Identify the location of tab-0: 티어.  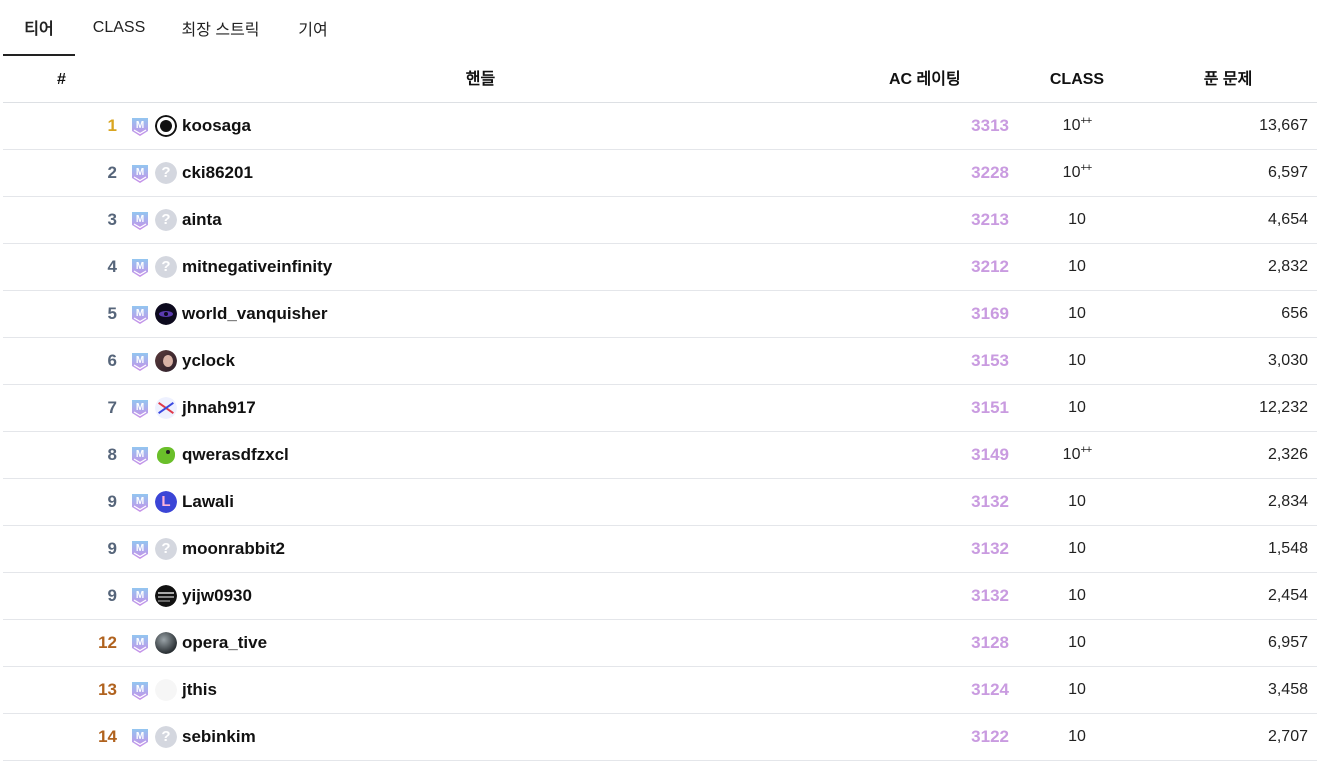
(39, 28).